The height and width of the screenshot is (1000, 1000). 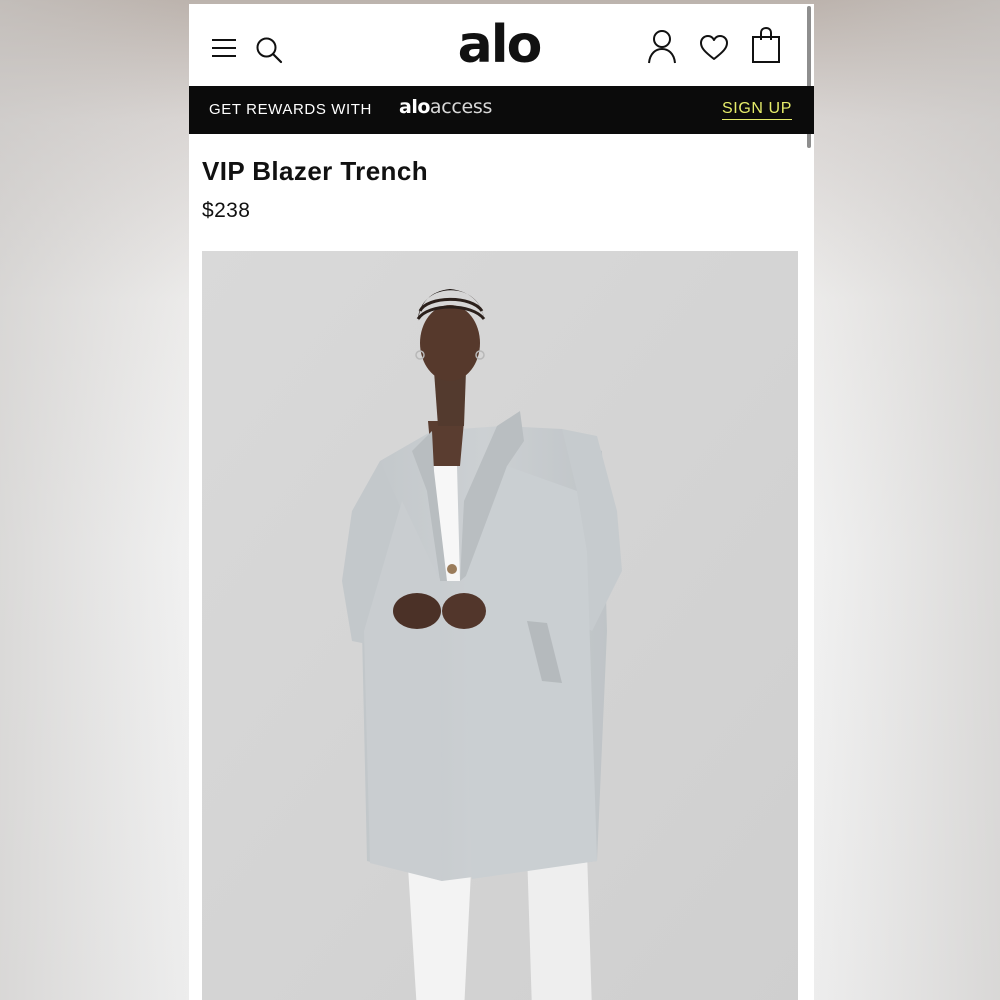 I want to click on alo-access-logo-bold: alo, so click(x=414, y=107).